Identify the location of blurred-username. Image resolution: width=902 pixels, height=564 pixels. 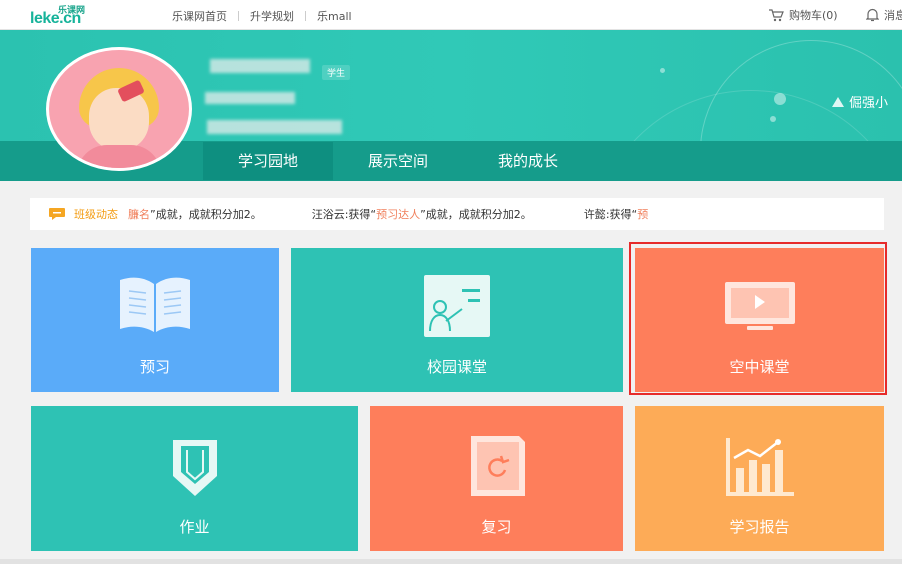
(260, 66).